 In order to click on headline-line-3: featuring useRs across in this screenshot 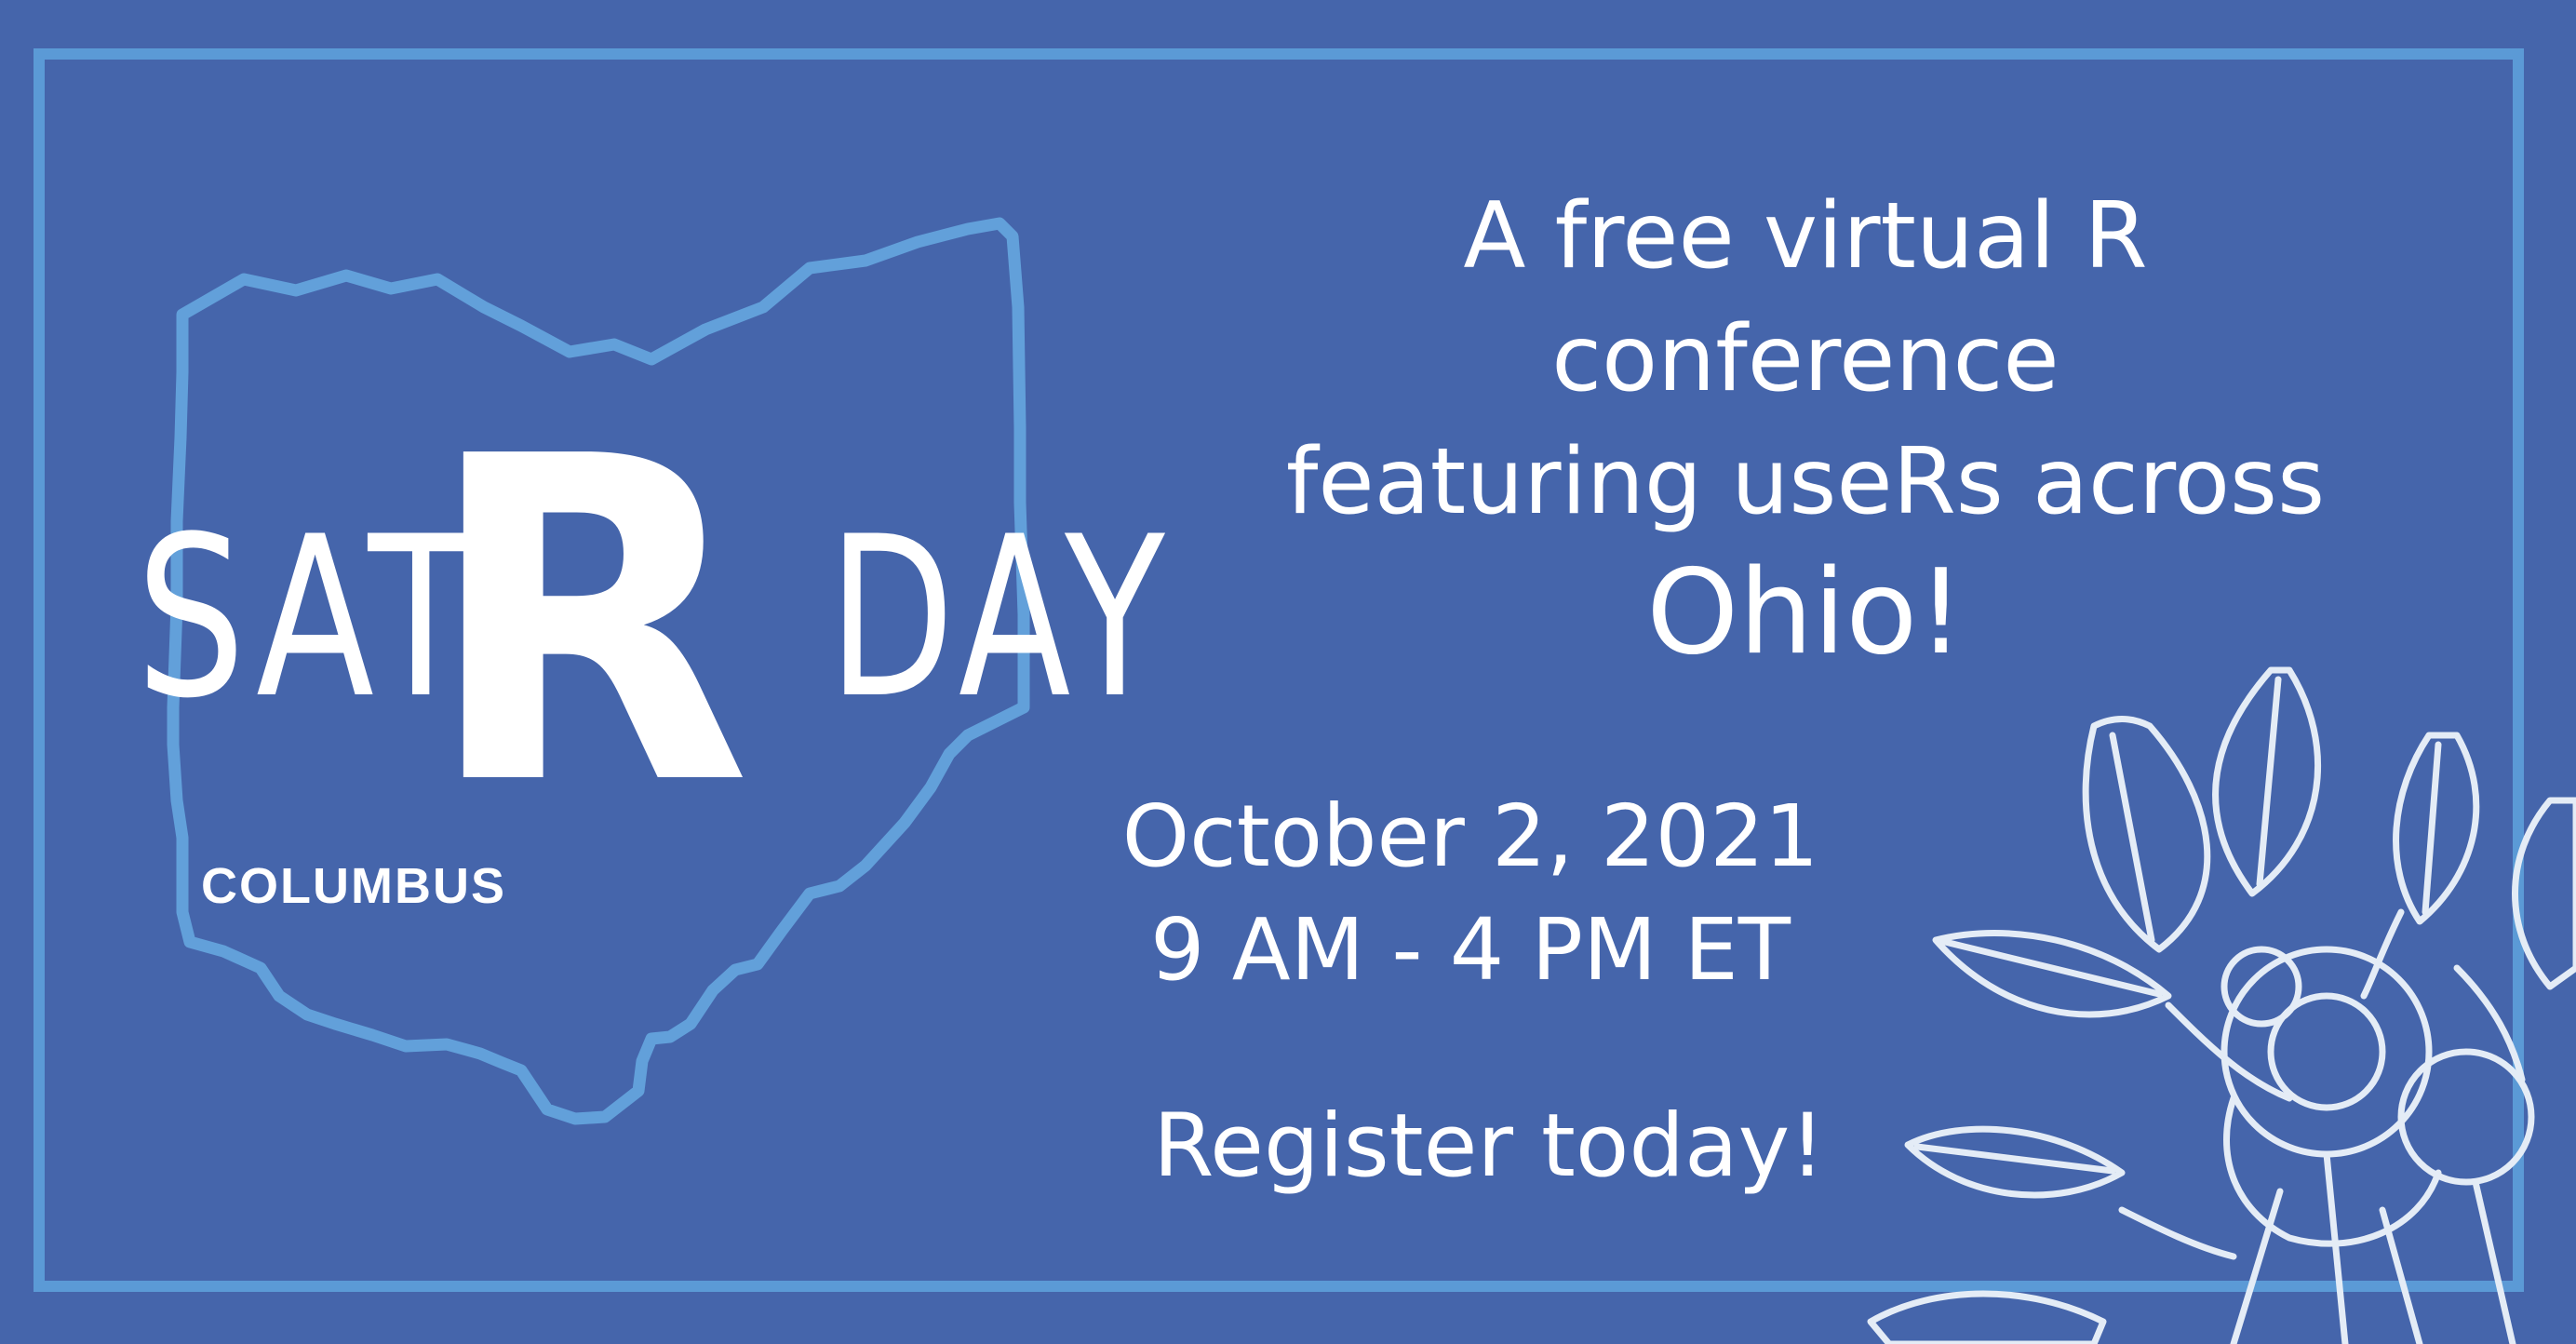, I will do `click(1805, 482)`.